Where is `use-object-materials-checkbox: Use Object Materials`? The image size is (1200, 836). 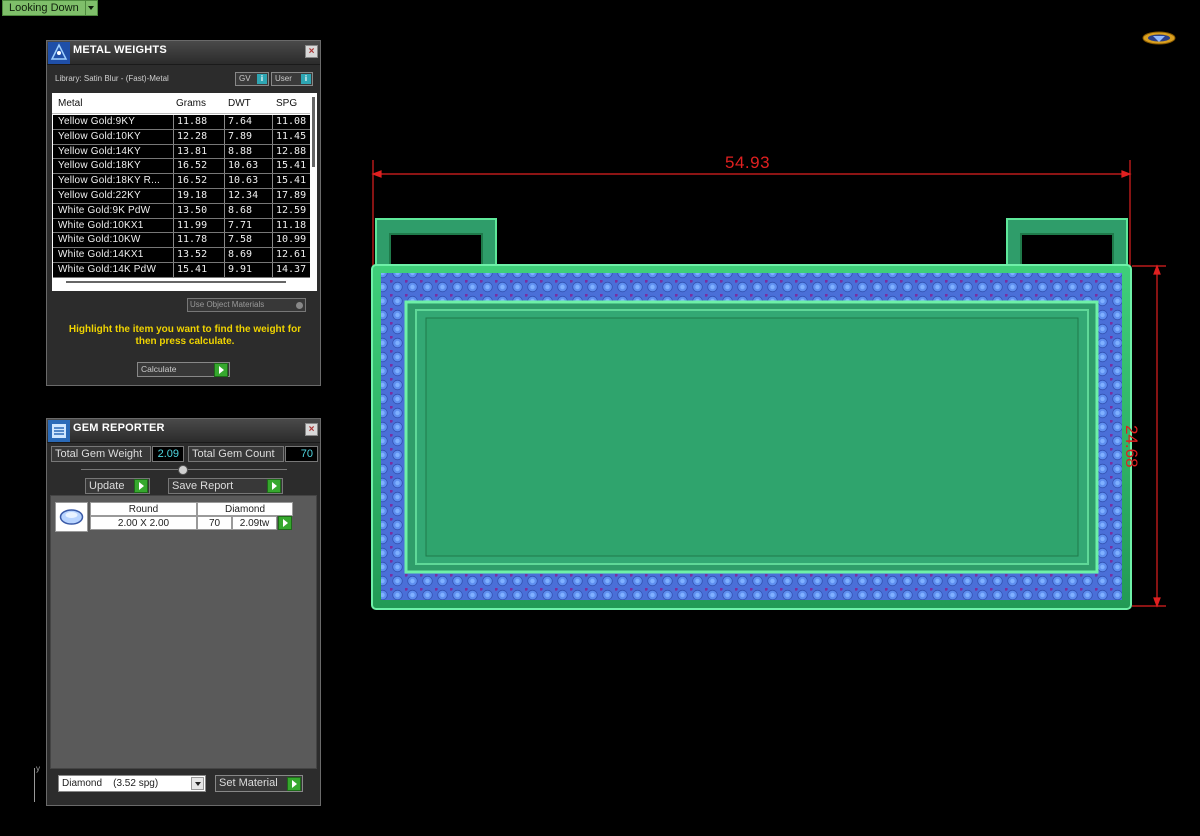 use-object-materials-checkbox: Use Object Materials is located at coordinates (246, 305).